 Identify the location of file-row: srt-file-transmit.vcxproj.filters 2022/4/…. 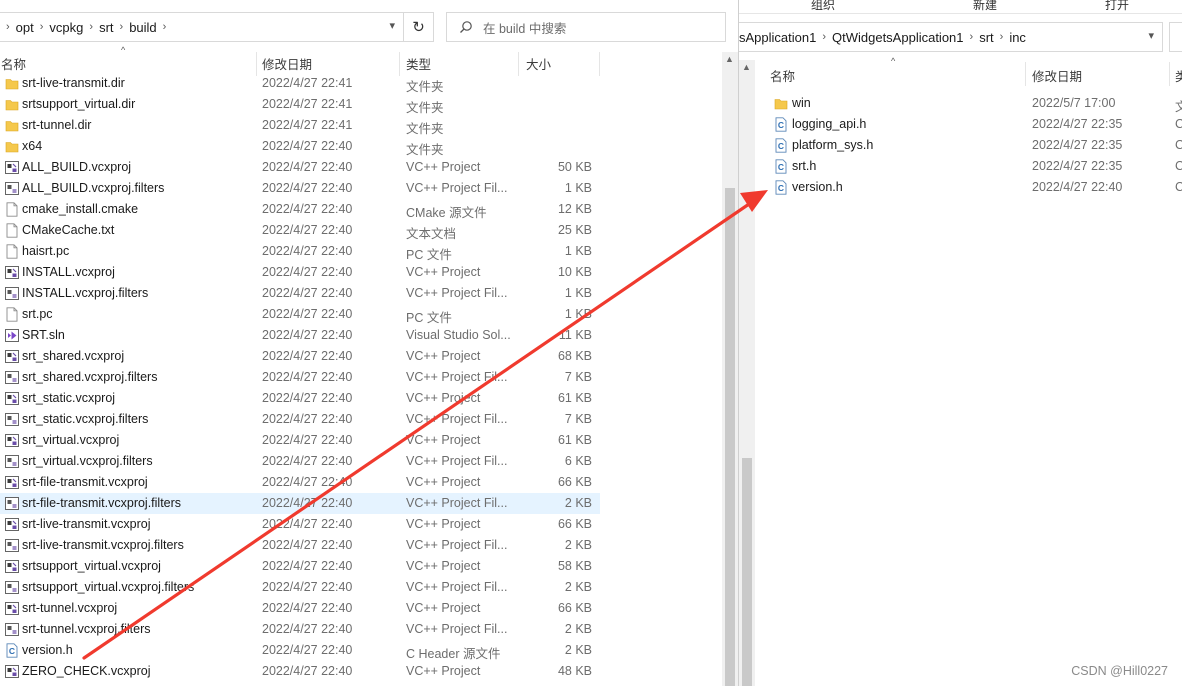
(300, 503).